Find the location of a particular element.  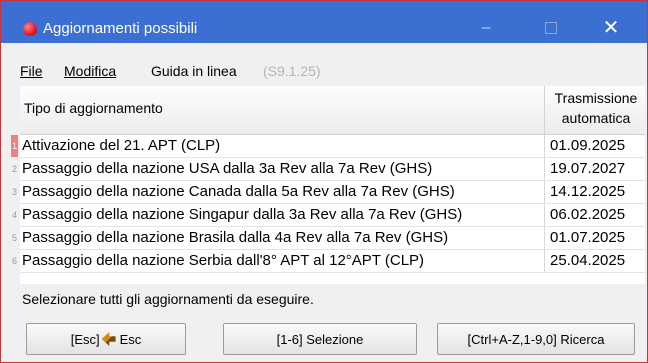

row-marker: 3 is located at coordinates (14, 192).